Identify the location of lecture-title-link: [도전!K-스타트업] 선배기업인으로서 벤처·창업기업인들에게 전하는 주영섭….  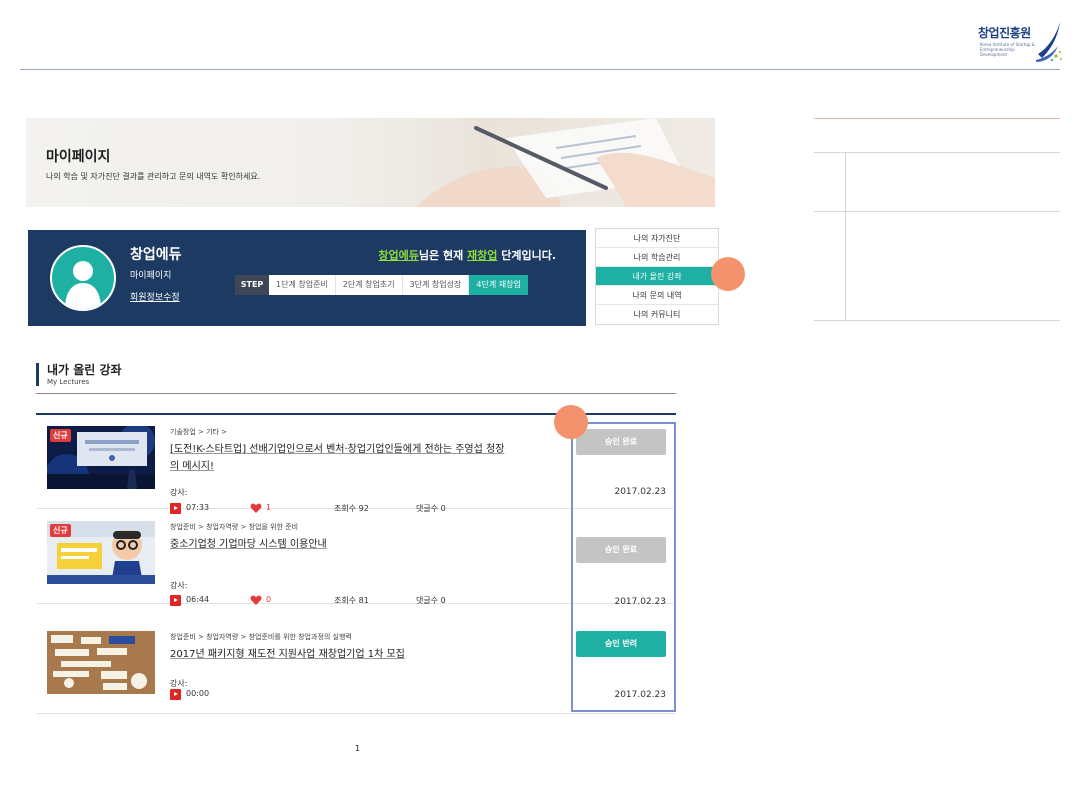
(338, 458).